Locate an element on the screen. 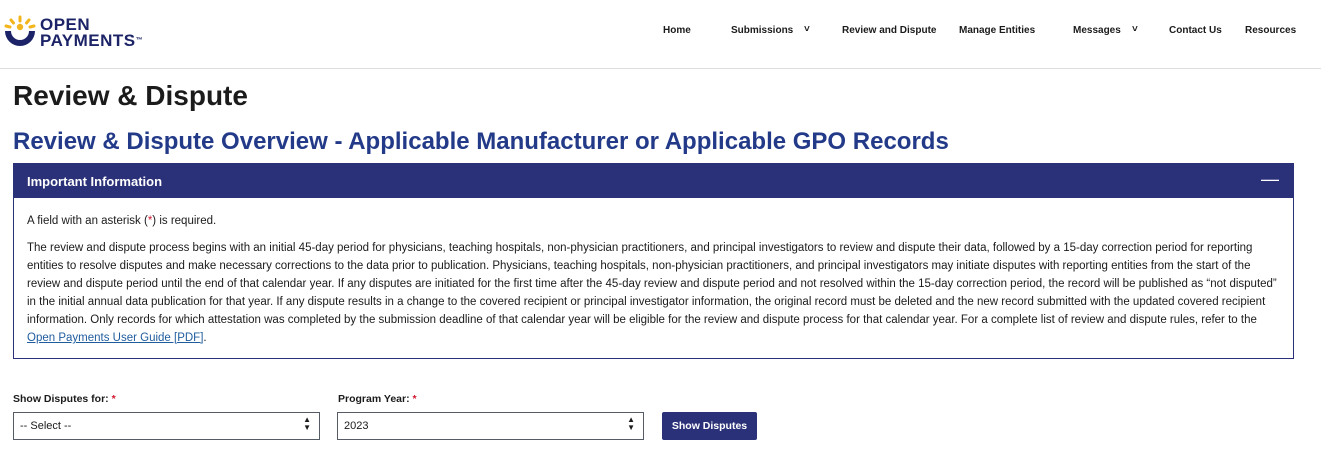 The width and height of the screenshot is (1321, 450). show-disputes-button: Show Disputes is located at coordinates (709, 426).